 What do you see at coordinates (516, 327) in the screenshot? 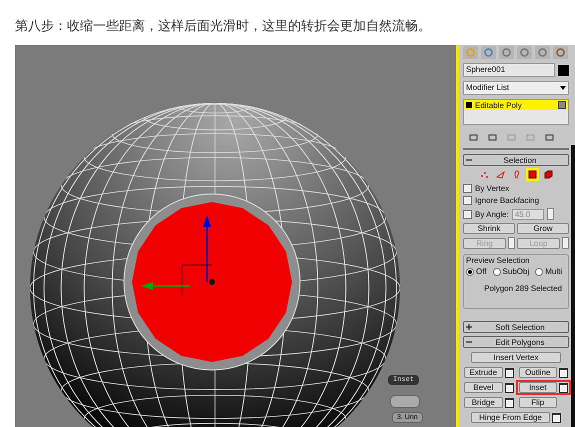
I see `rollout-header: Soft Selection` at bounding box center [516, 327].